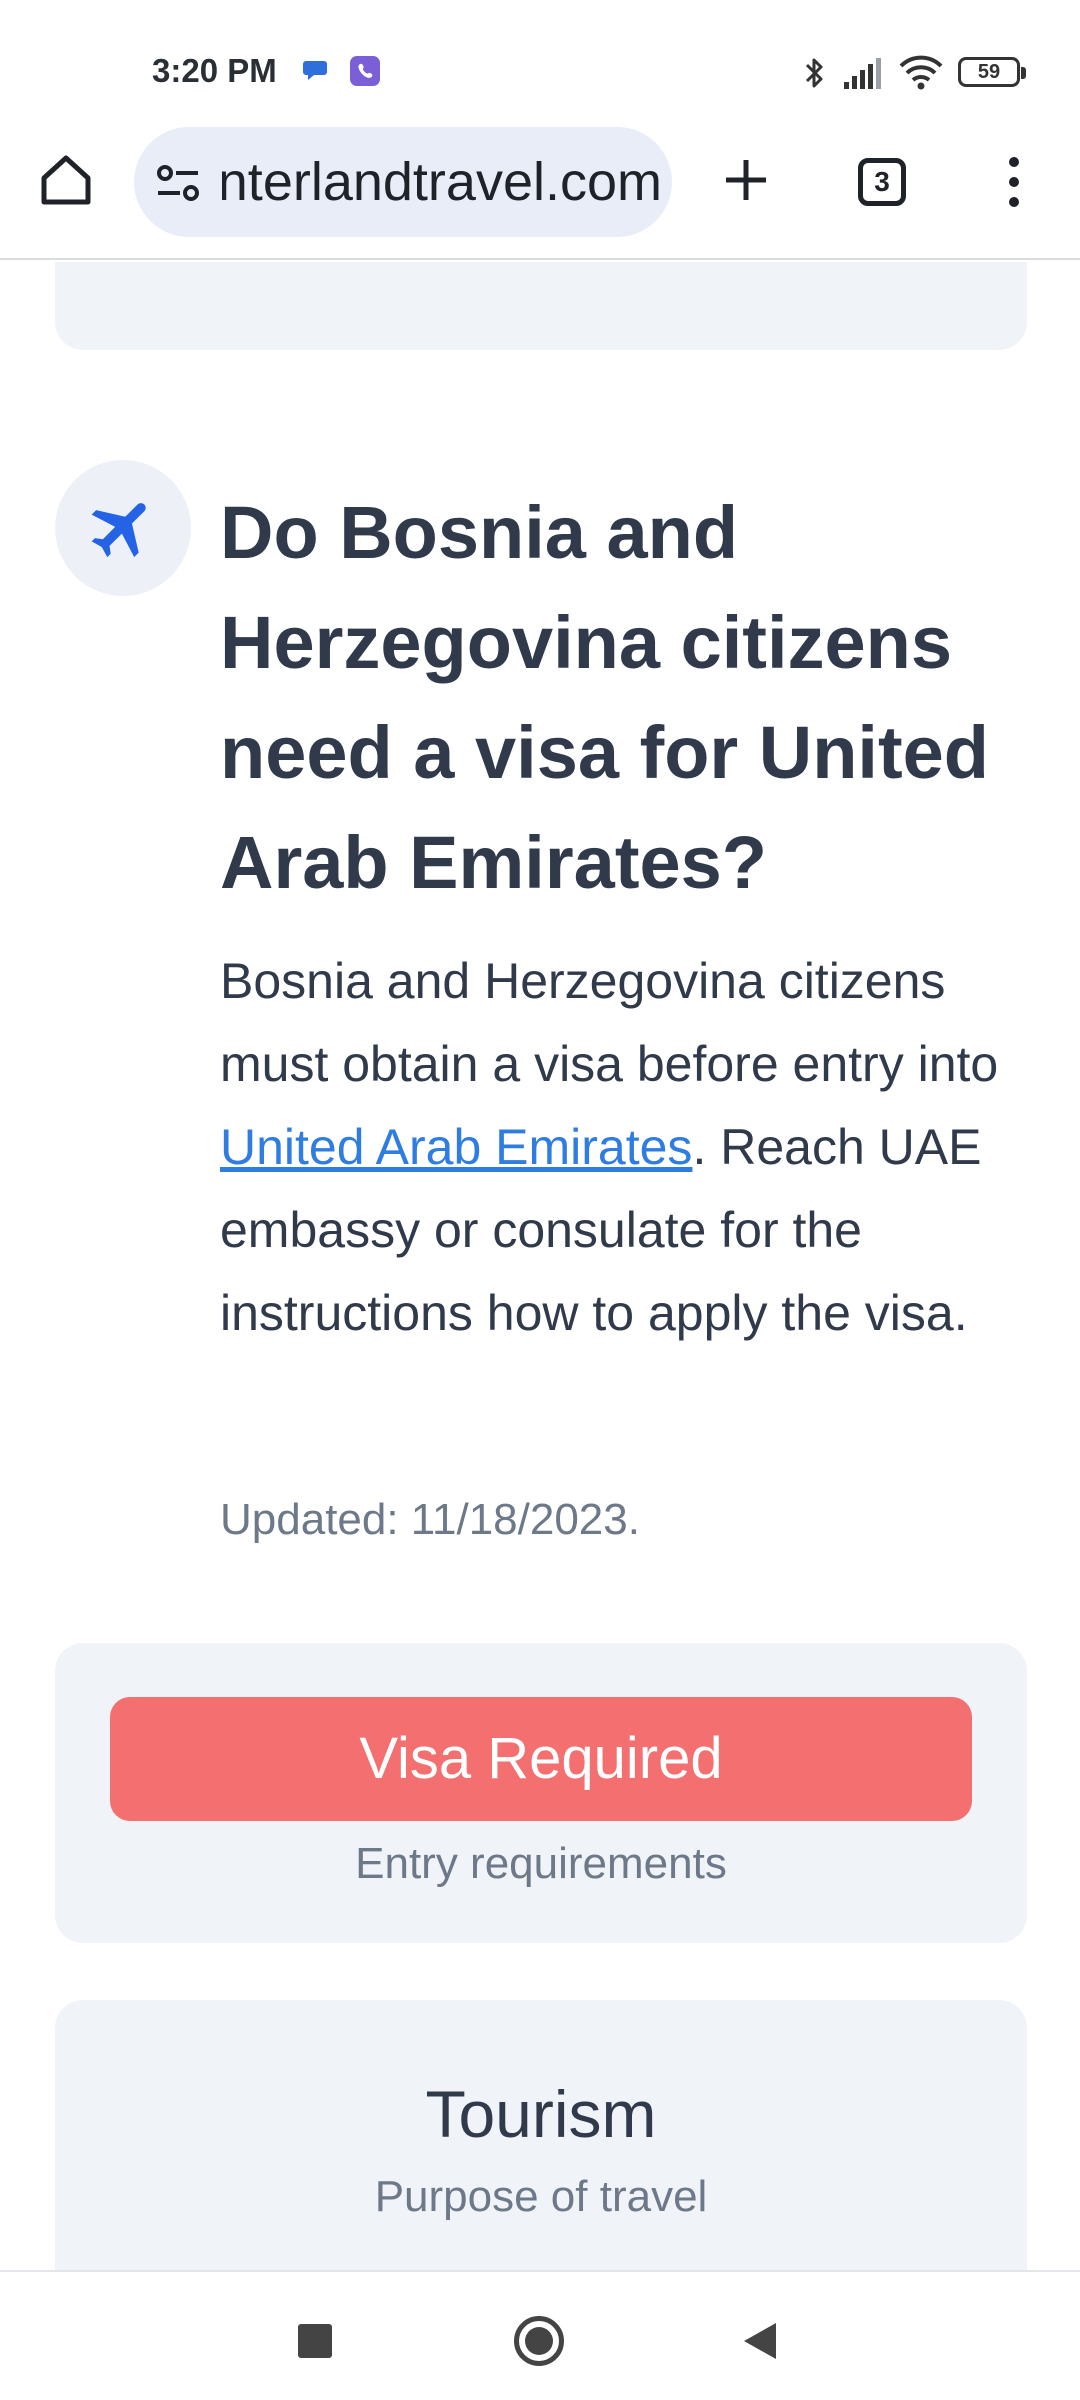  I want to click on airplane-icon, so click(118, 530).